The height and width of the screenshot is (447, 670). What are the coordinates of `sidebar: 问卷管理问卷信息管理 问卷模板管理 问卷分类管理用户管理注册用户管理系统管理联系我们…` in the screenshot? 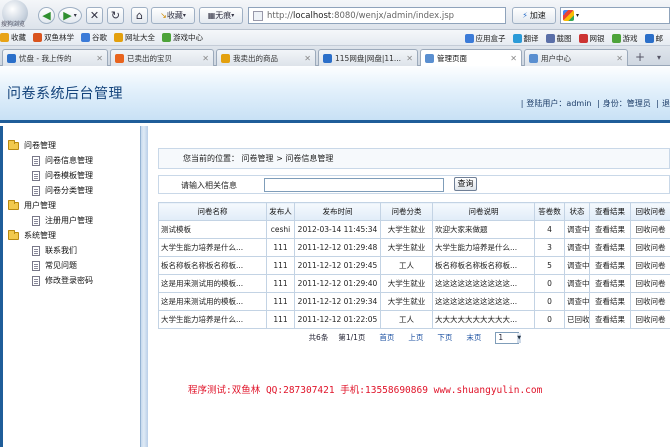 It's located at (71, 286).